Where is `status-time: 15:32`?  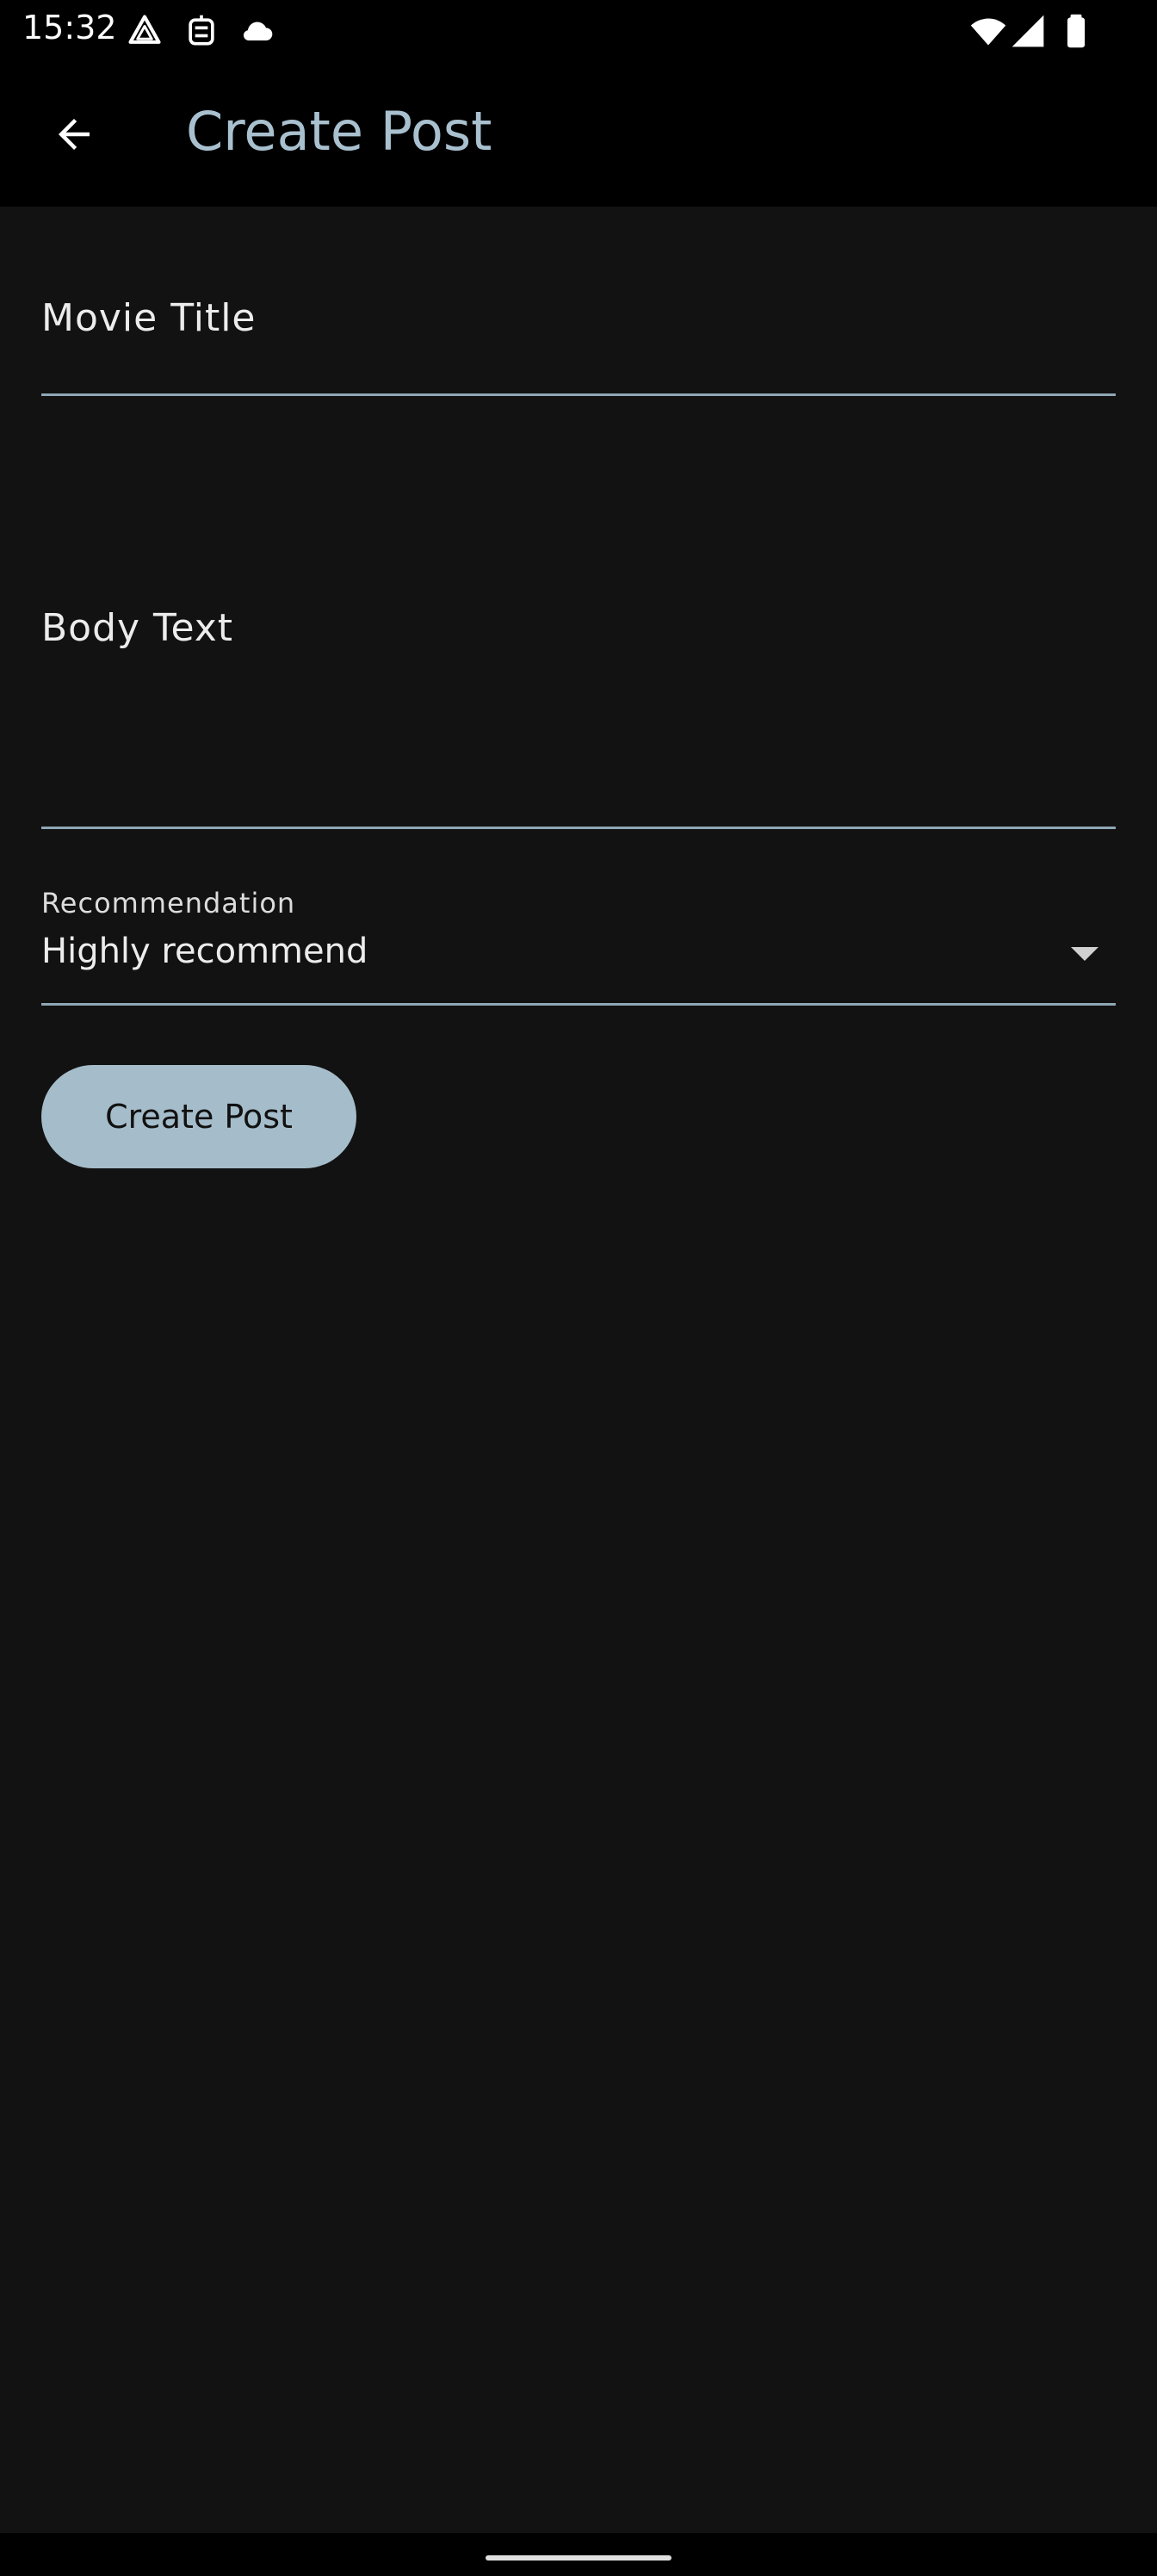 status-time: 15:32 is located at coordinates (70, 27).